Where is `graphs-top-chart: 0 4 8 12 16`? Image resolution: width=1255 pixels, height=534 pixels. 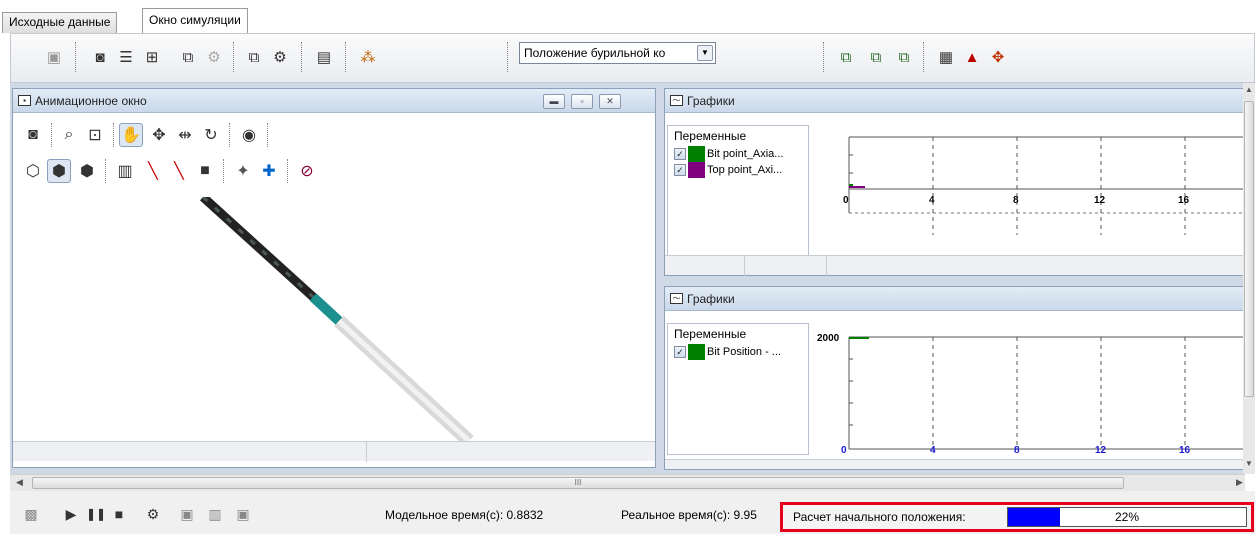 graphs-top-chart: 0 4 8 12 16 is located at coordinates (1029, 192).